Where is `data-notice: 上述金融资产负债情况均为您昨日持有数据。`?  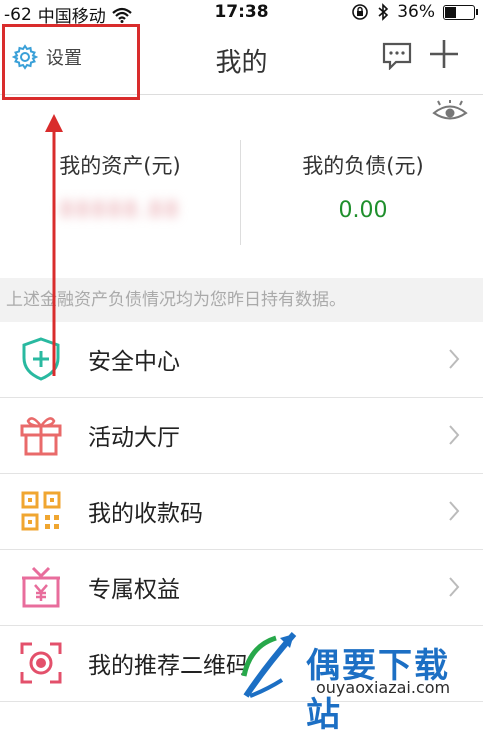
data-notice: 上述金融资产负债情况均为您昨日持有数据。 is located at coordinates (241, 300).